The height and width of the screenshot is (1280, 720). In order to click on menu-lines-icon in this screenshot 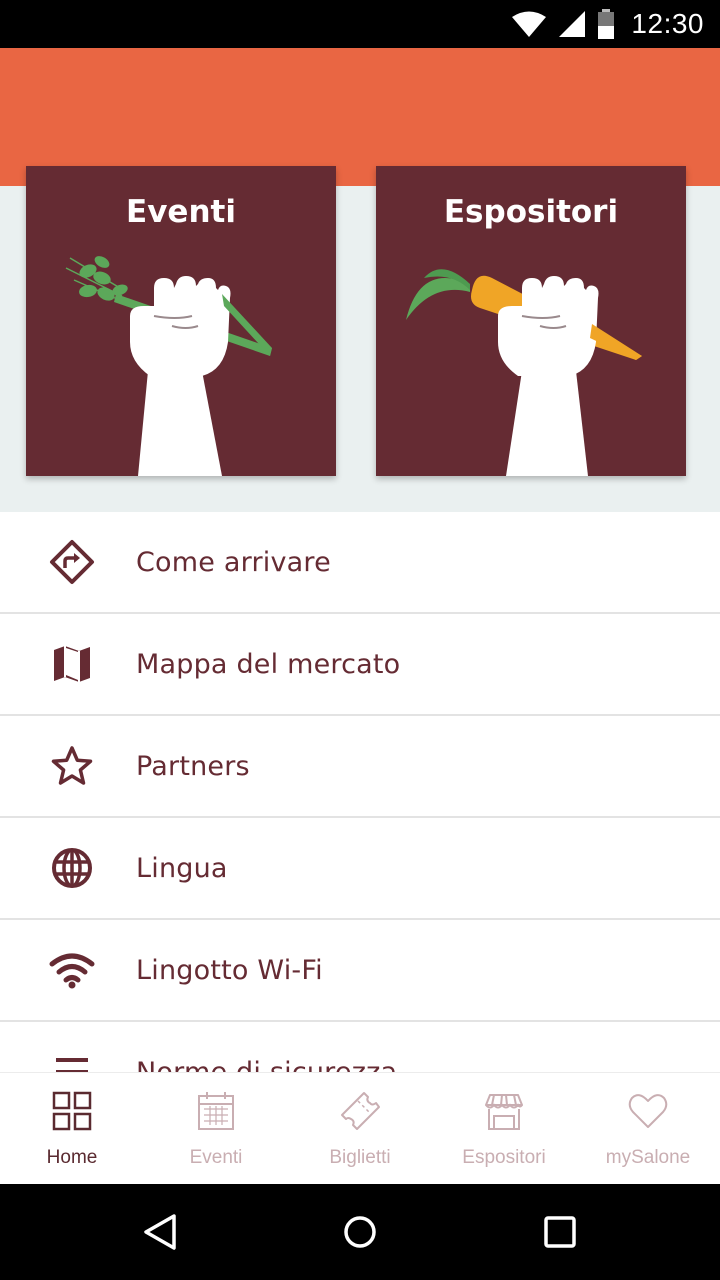, I will do `click(72, 1060)`.